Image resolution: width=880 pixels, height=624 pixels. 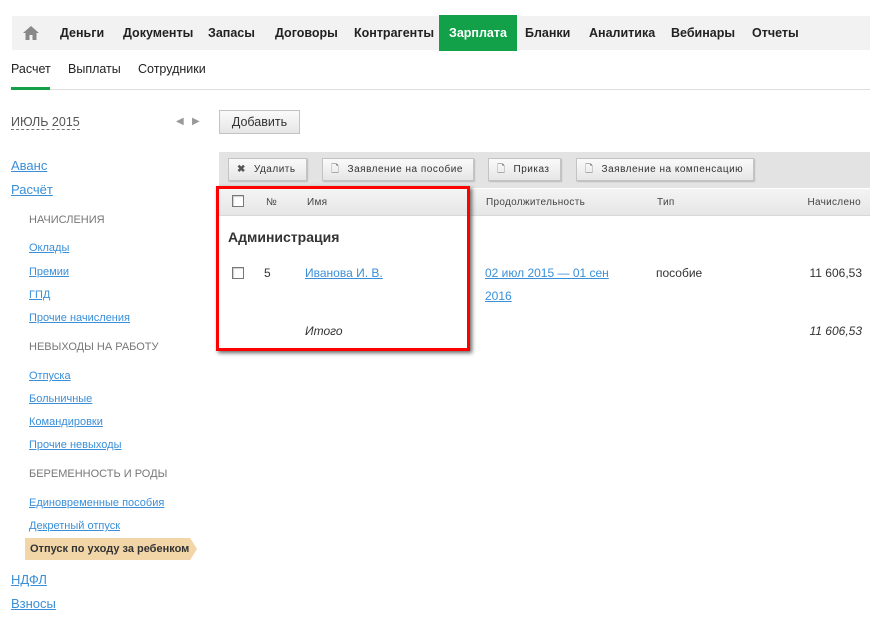 What do you see at coordinates (60, 399) in the screenshot?
I see `sidebar-sick-leave: Больничные` at bounding box center [60, 399].